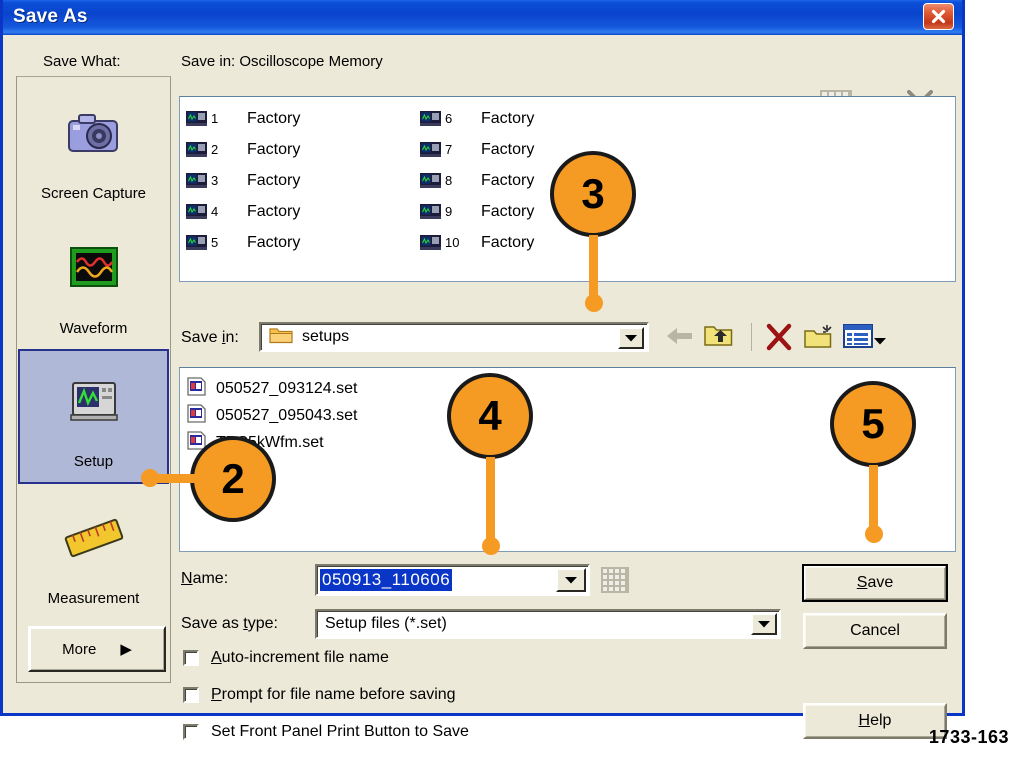 The height and width of the screenshot is (761, 1023). I want to click on memory-entry-number: 1, so click(215, 118).